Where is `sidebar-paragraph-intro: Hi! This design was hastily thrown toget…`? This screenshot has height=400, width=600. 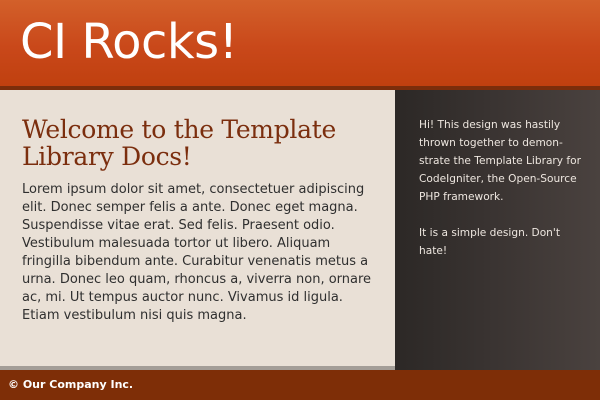
sidebar-paragraph-intro: Hi! This design was hastily thrown toget… is located at coordinates (500, 161).